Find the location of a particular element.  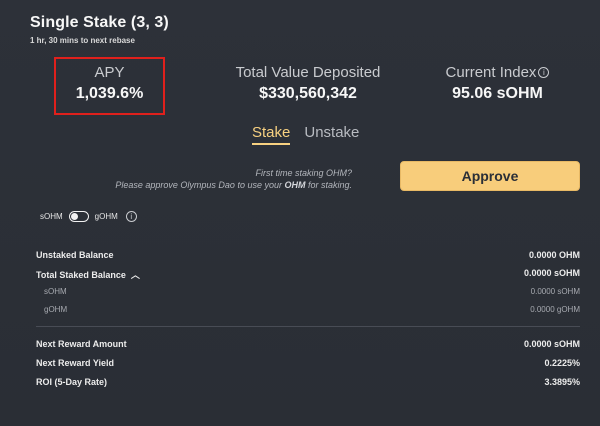

roi-value: 3.3895% is located at coordinates (562, 382).